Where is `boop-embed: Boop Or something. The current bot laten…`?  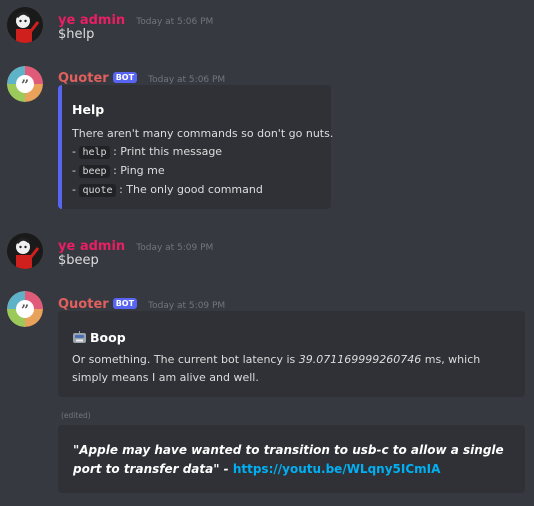 boop-embed: Boop Or something. The current bot laten… is located at coordinates (291, 354).